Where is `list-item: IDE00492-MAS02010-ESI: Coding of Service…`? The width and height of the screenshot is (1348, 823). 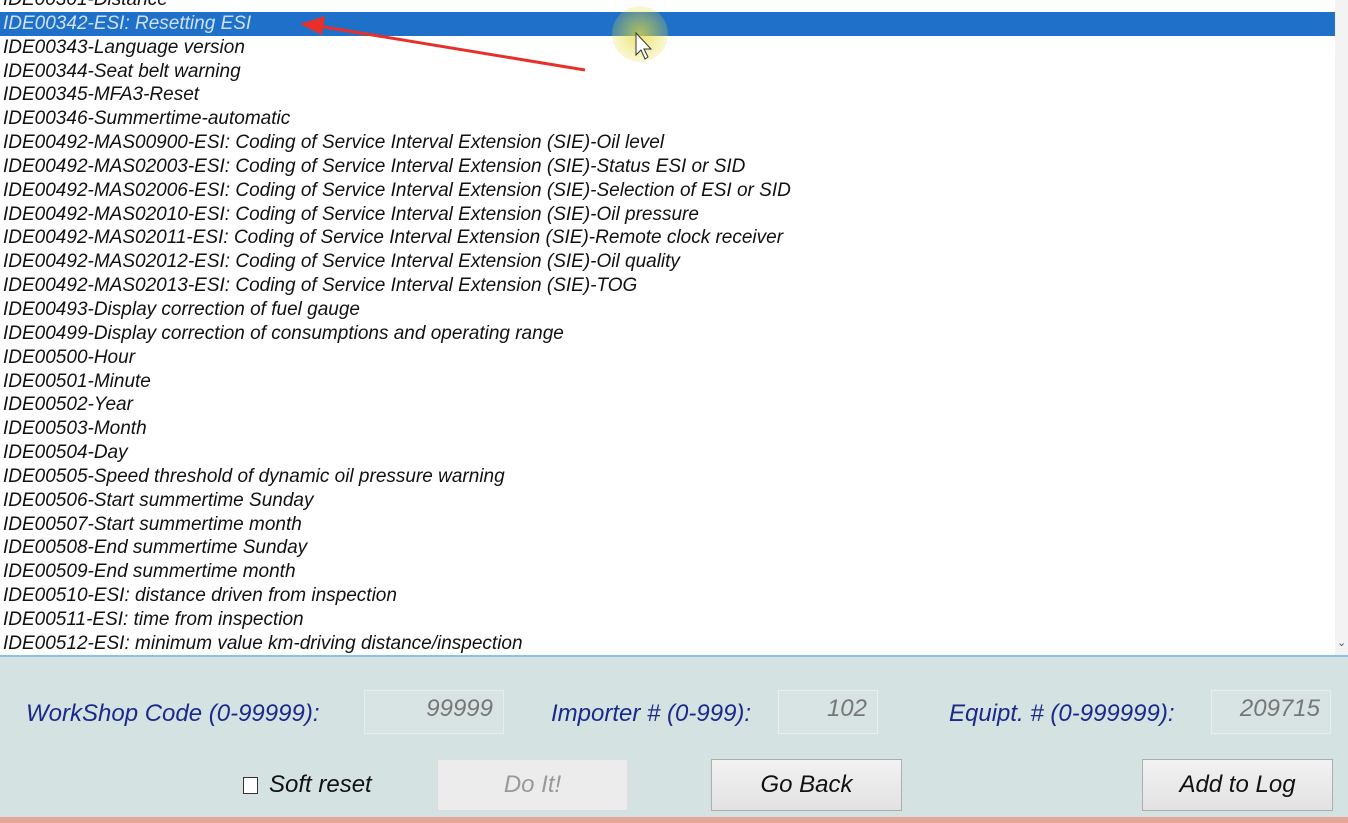
list-item: IDE00492-MAS02010-ESI: Coding of Service… is located at coordinates (667, 215).